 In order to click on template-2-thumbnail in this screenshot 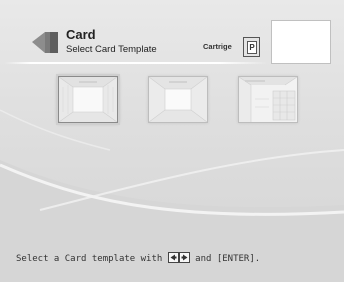, I will do `click(178, 99)`.